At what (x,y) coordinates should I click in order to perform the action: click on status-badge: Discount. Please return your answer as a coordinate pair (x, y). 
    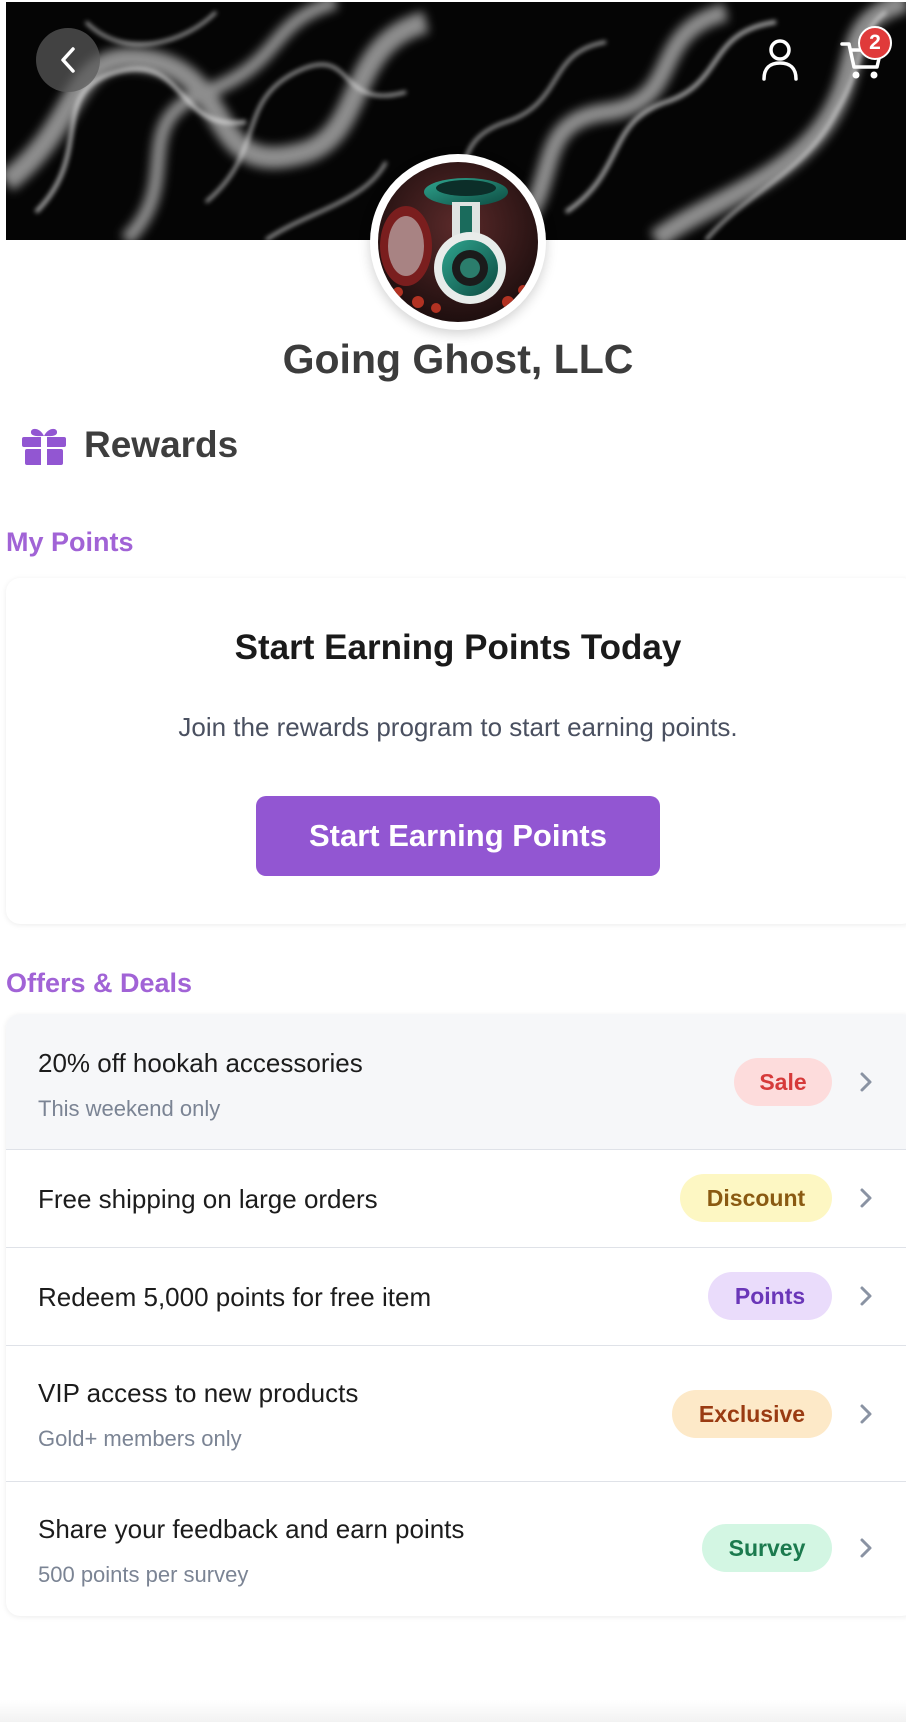
    Looking at the image, I should click on (756, 1198).